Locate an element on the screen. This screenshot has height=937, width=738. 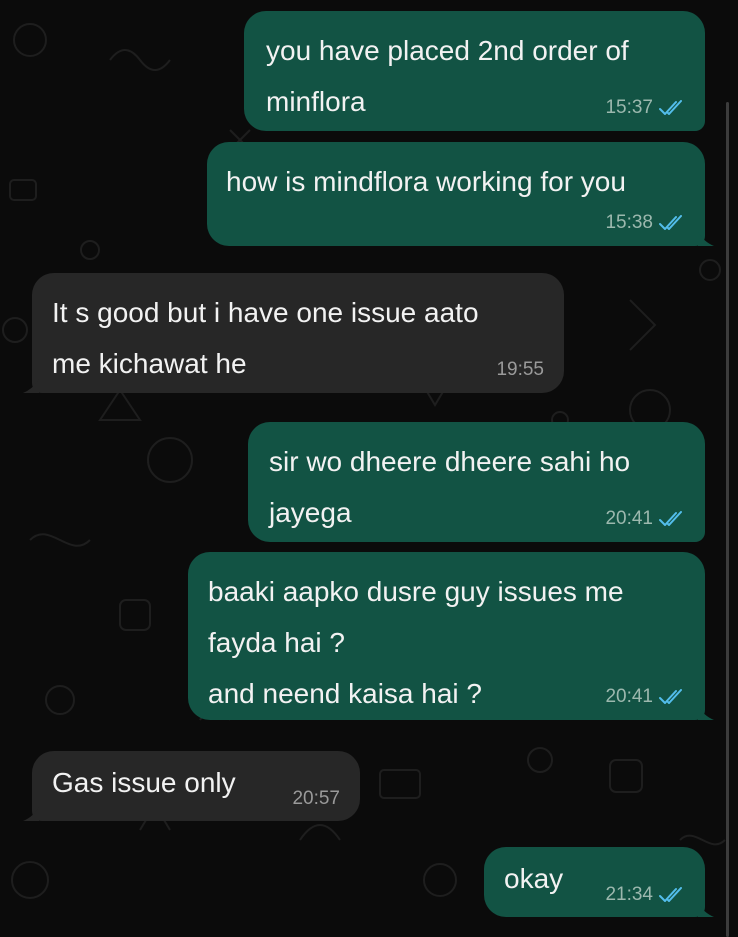
message-bubble-incoming: Gas issue only 20:57 is located at coordinates (191, 786).